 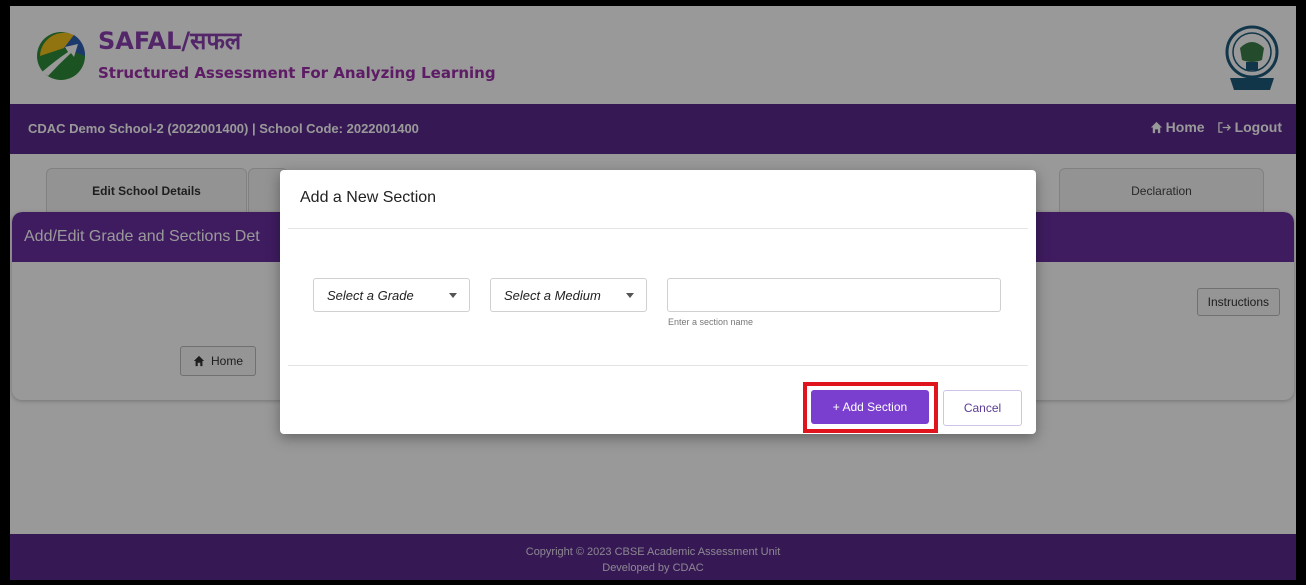 I want to click on cancel-button: Cancel, so click(x=982, y=408).